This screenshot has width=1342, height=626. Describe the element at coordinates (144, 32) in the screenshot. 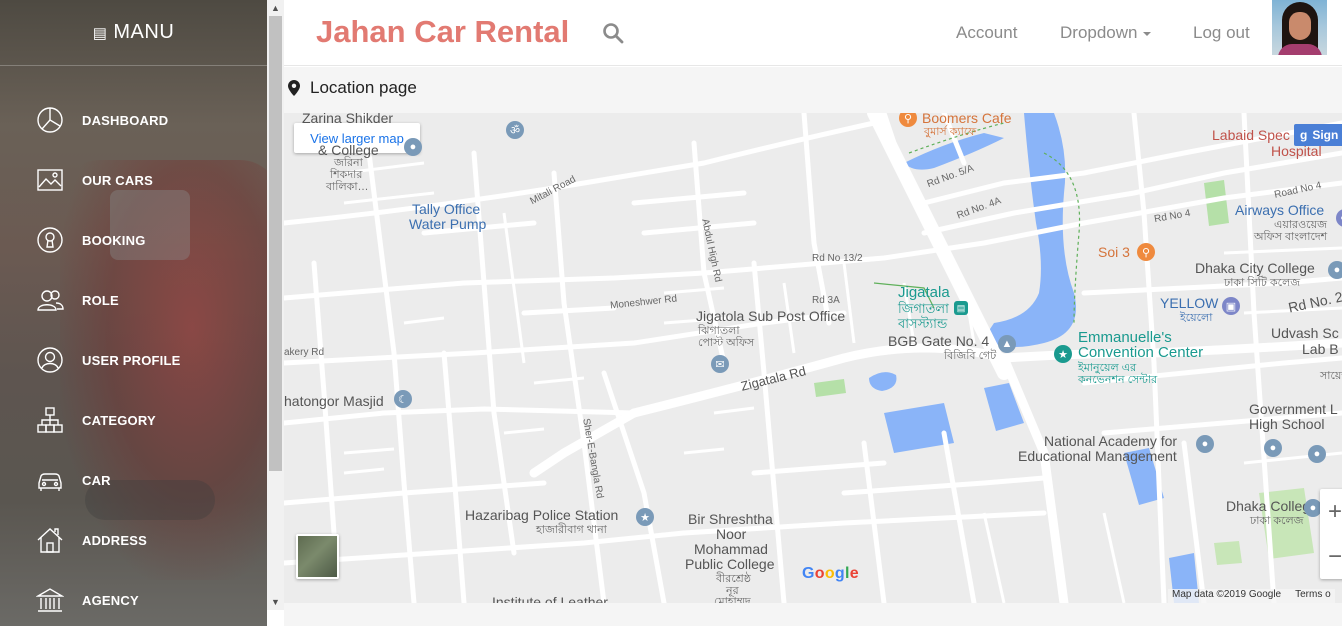

I see `sidebar-title: MANU` at that location.